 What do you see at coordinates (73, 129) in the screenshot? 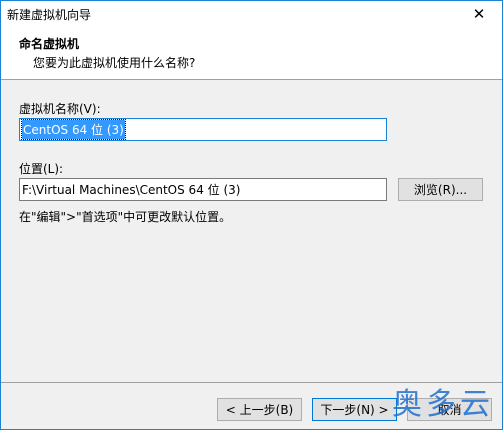
I see `vm-name-value: CentOS 64 位 (3)` at bounding box center [73, 129].